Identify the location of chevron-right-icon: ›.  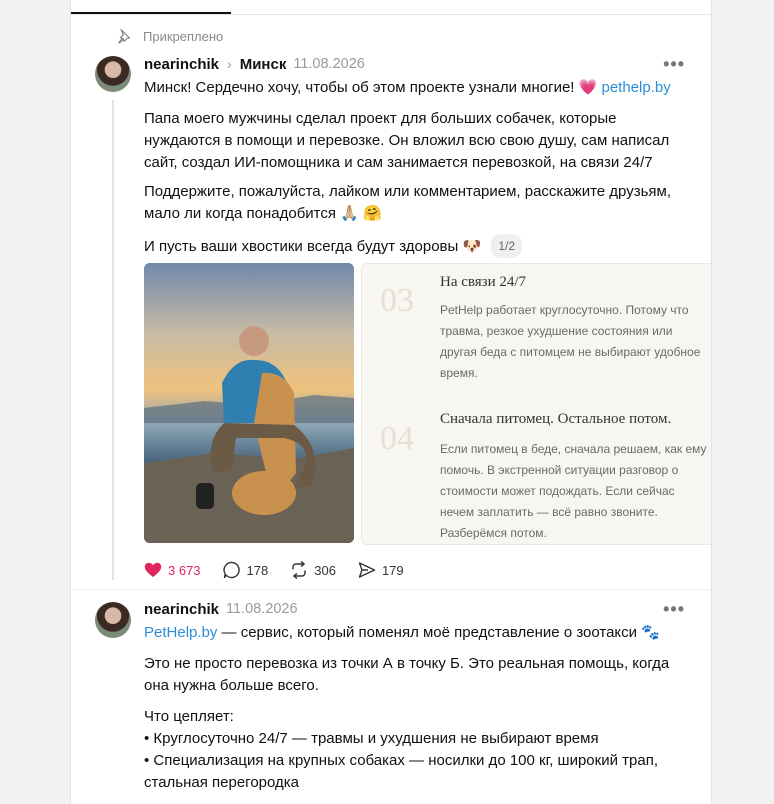
(229, 64).